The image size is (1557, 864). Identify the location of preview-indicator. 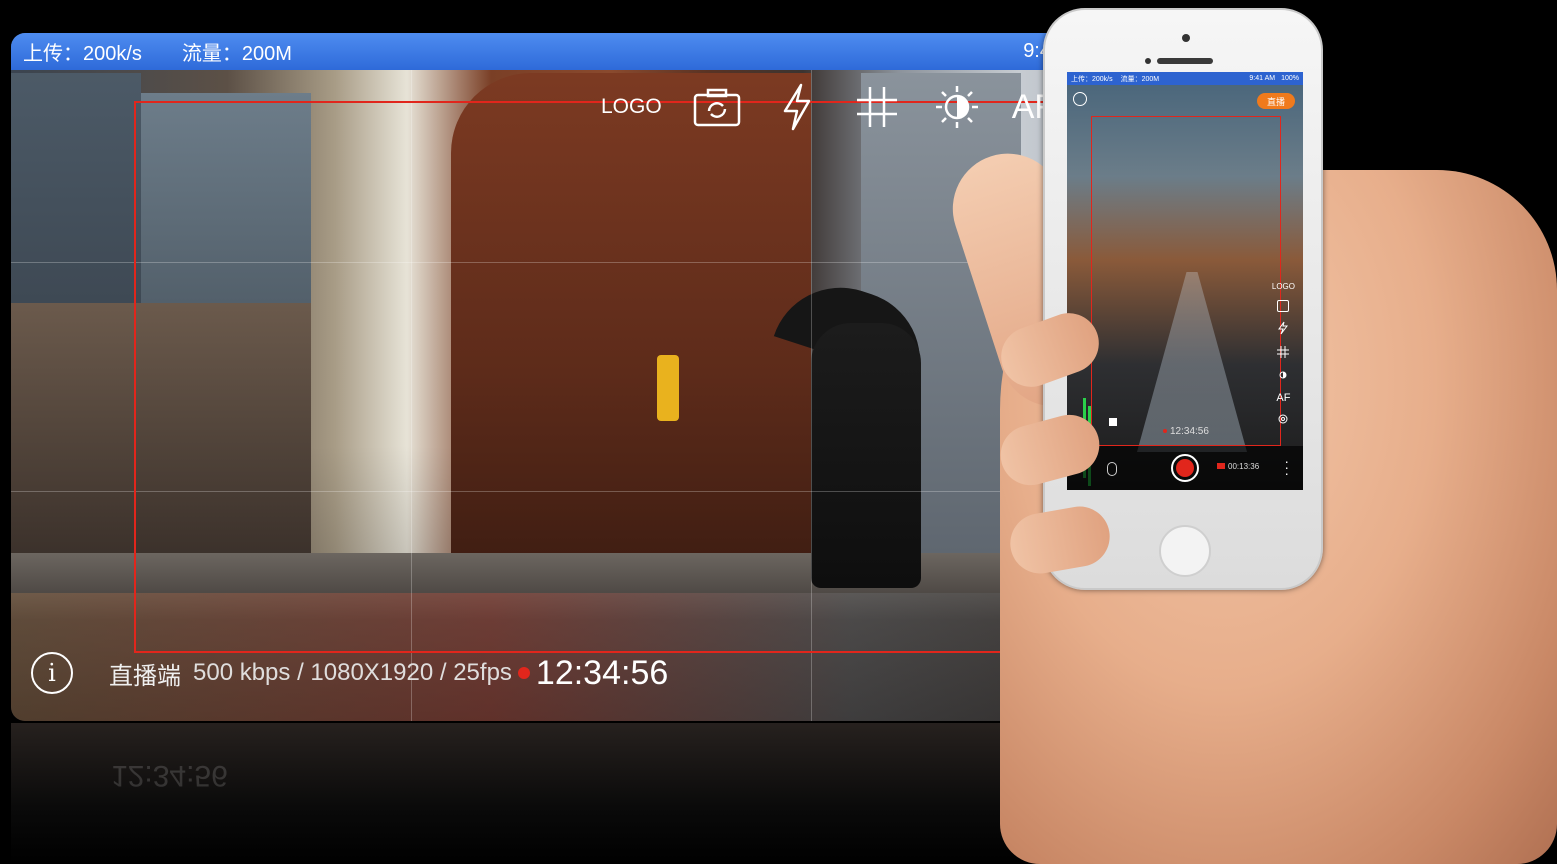
(1113, 422).